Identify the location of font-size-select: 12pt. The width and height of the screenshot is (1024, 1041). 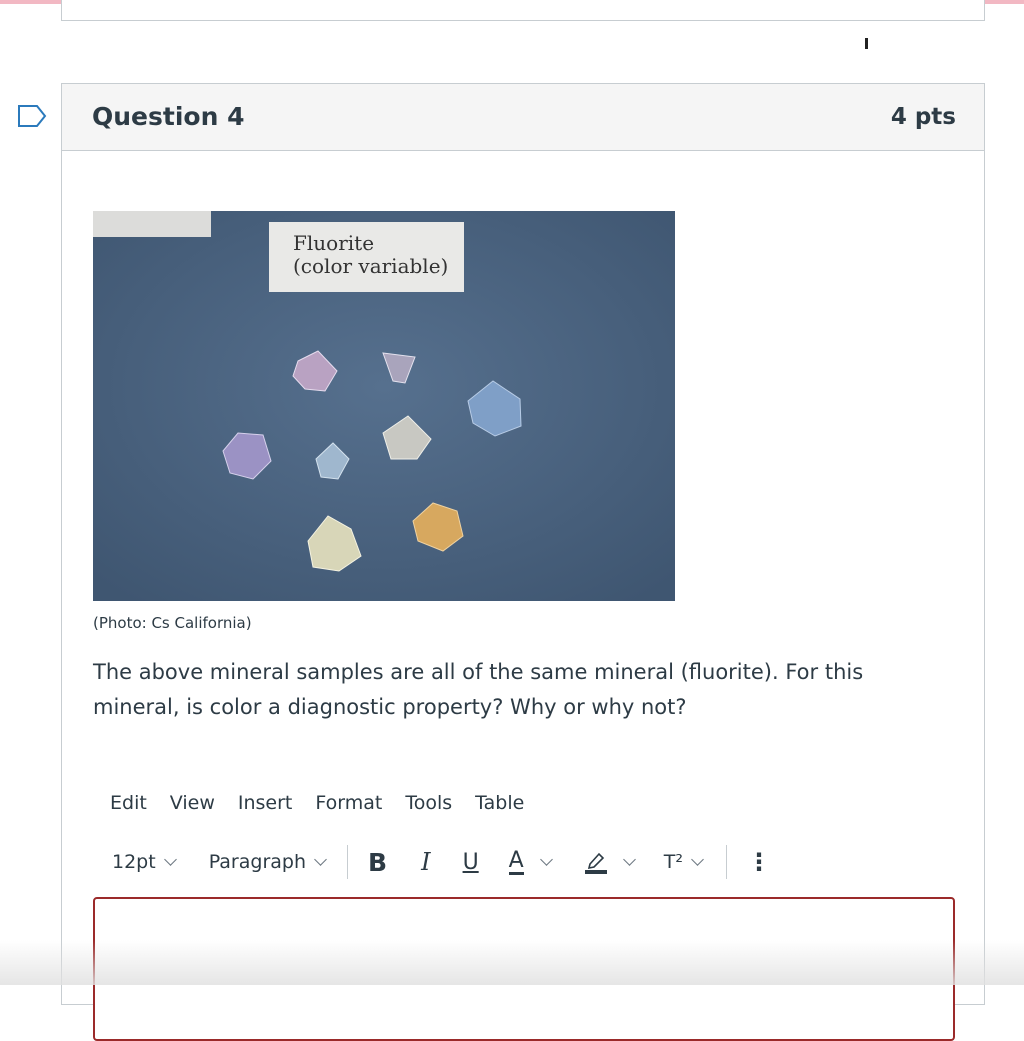
(144, 862).